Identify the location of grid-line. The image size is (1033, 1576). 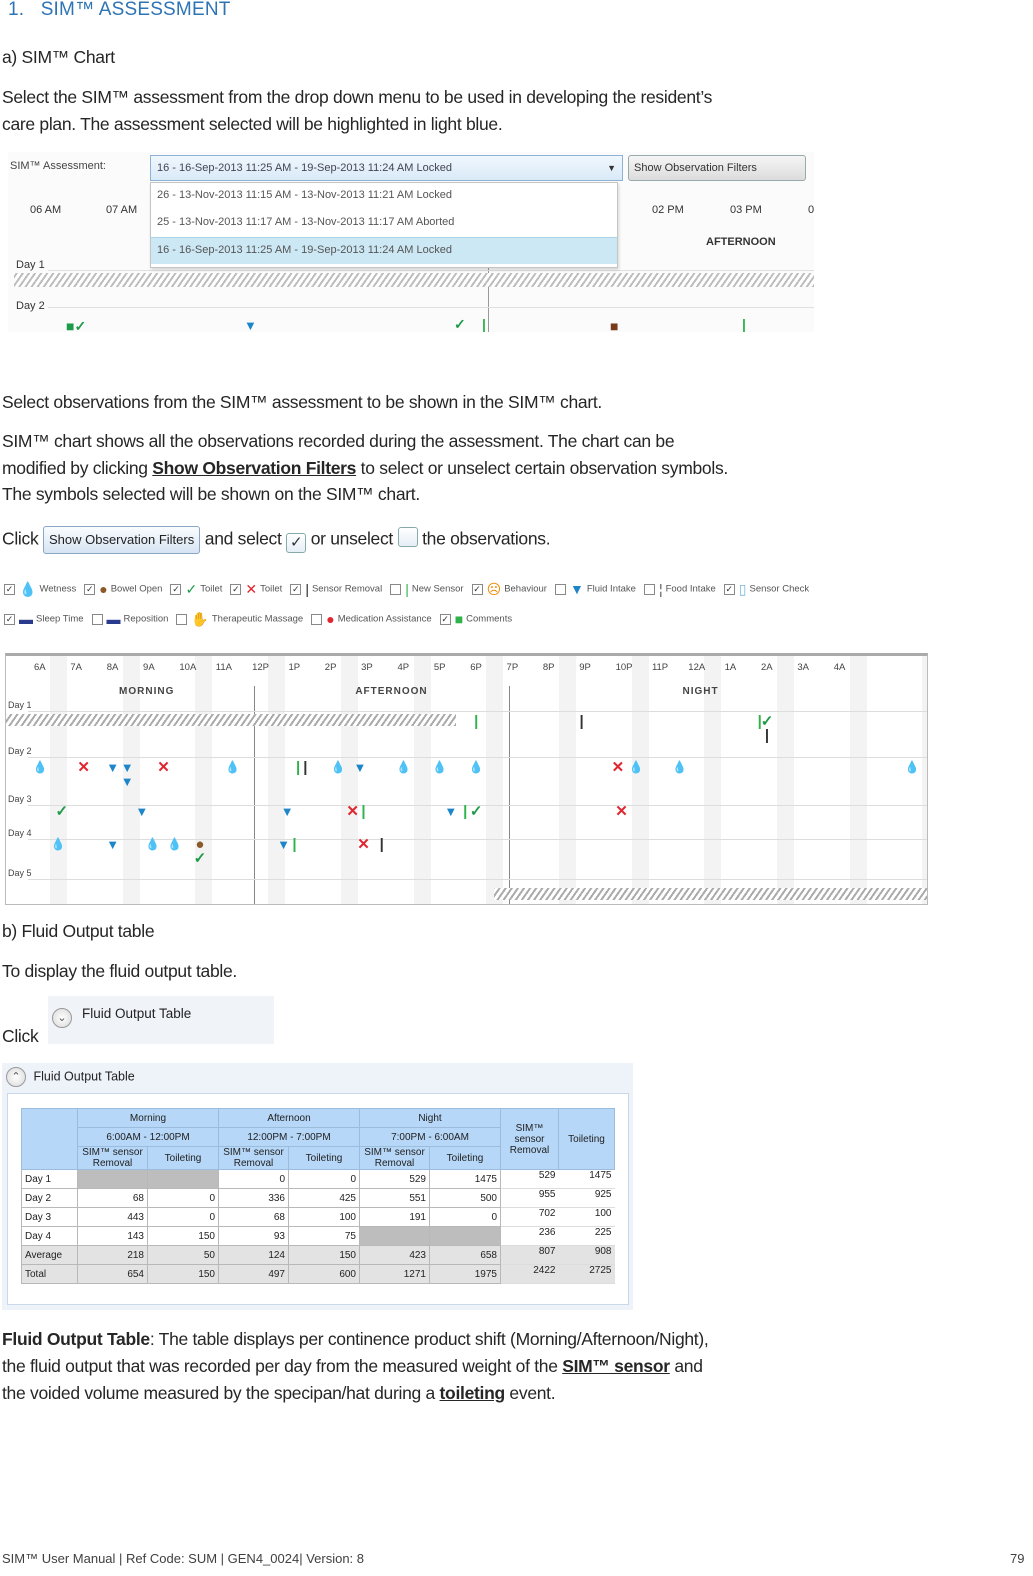
(477, 757).